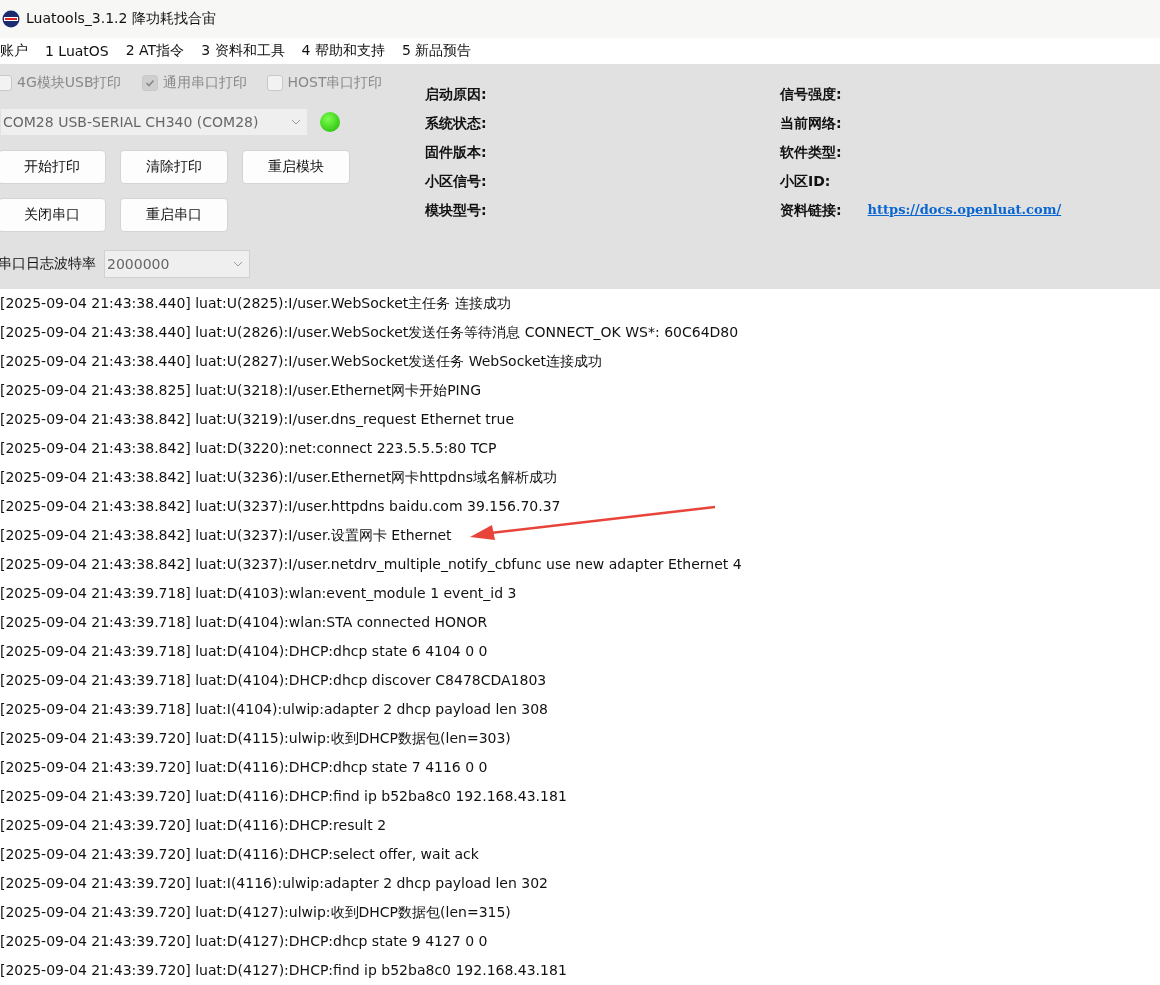 Image resolution: width=1160 pixels, height=985 pixels. I want to click on log-line: [2025-09-04 21:43:39.718] luat:D(4103):wlan:event_module 1 event_id 3, so click(258, 593).